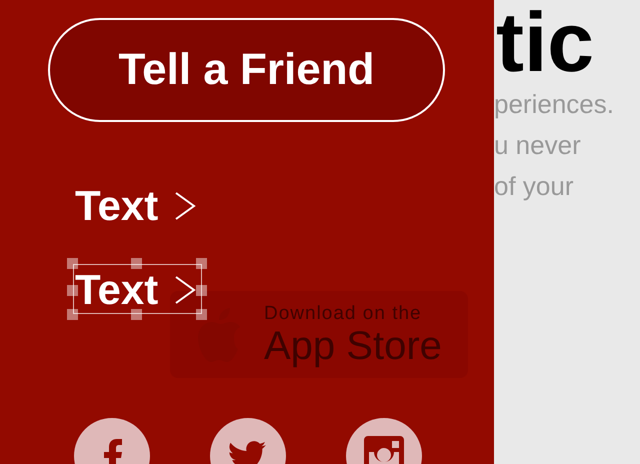 The width and height of the screenshot is (640, 464). What do you see at coordinates (538, 145) in the screenshot?
I see `paragraph-line: u never` at bounding box center [538, 145].